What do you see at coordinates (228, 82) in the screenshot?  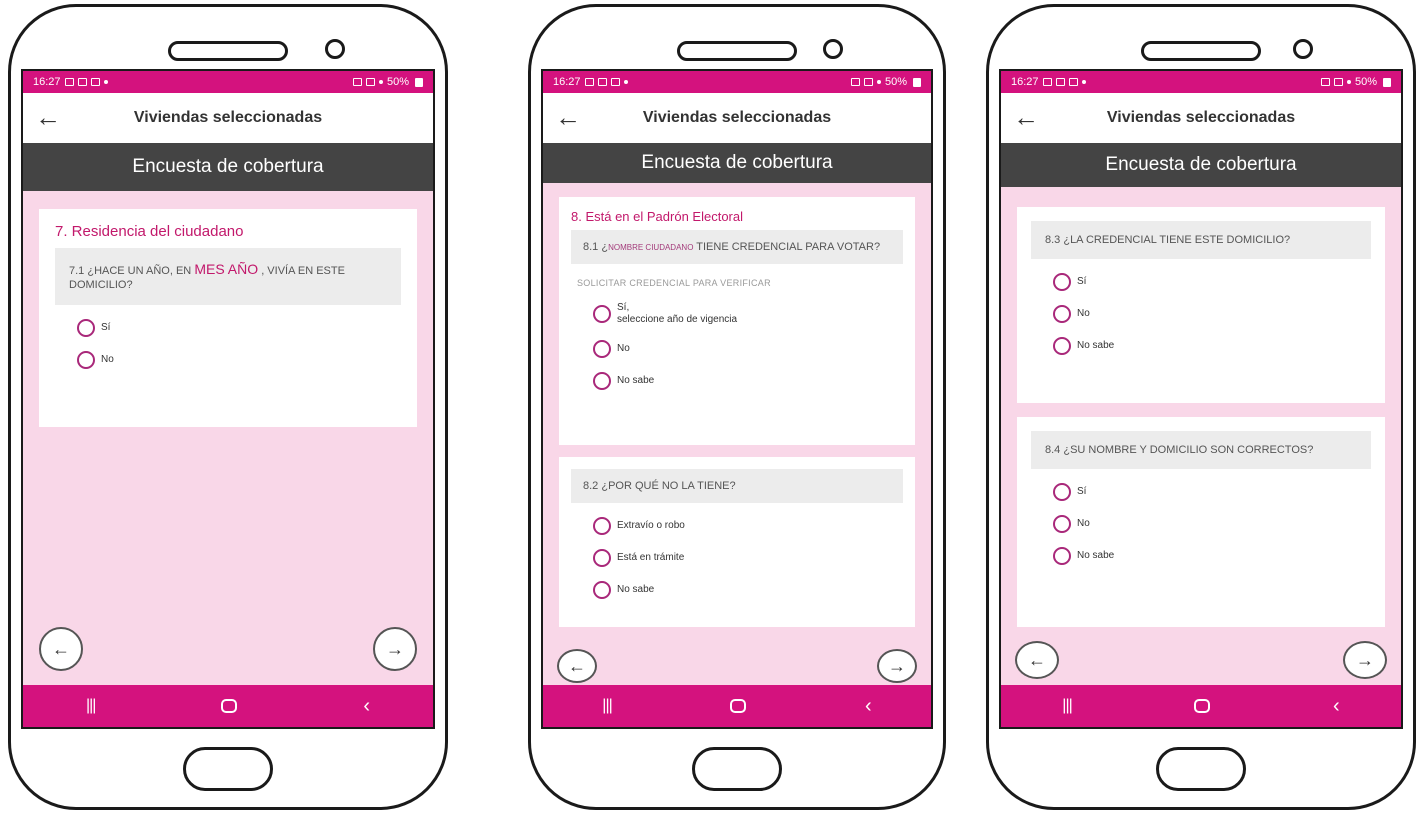 I see `status-bar: 16:27 50%` at bounding box center [228, 82].